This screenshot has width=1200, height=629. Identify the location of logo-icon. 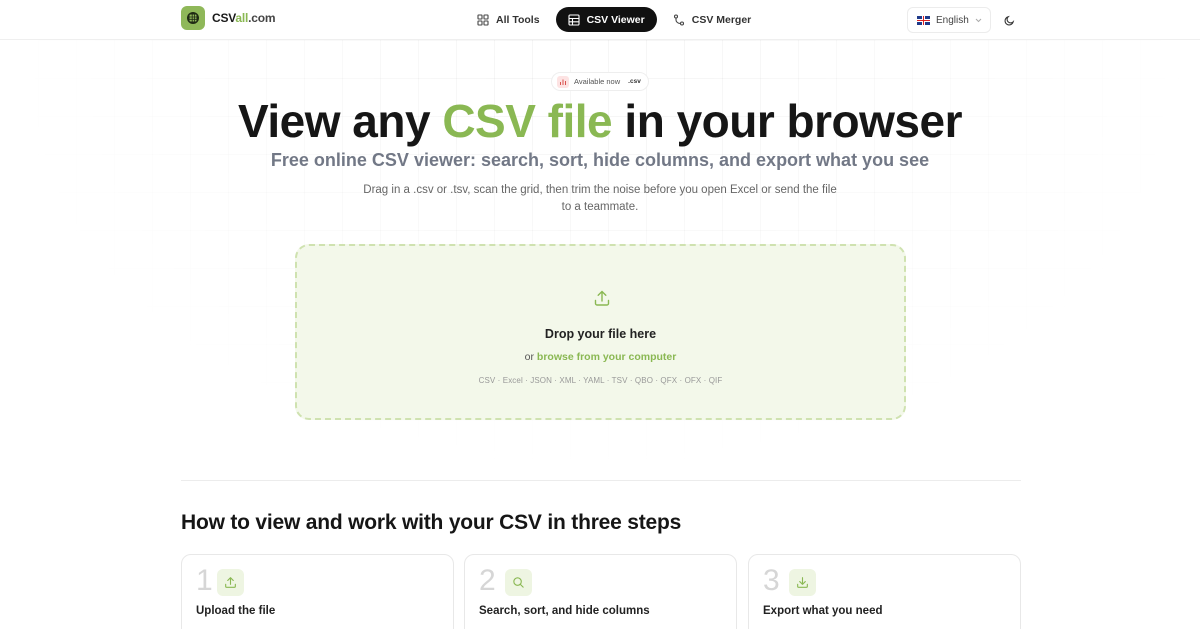
(193, 18).